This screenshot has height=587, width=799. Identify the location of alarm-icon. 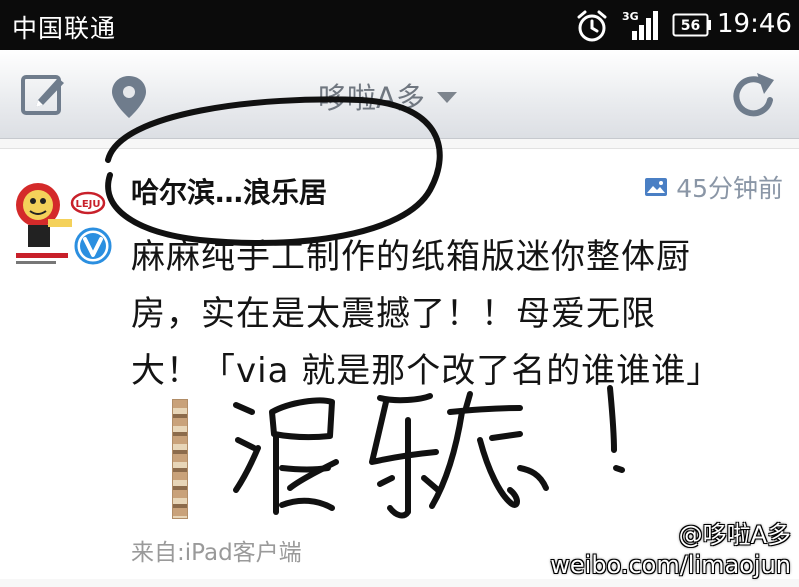
(592, 26).